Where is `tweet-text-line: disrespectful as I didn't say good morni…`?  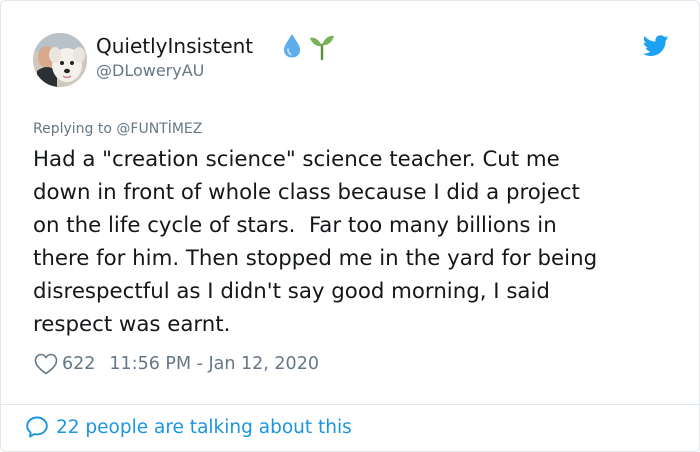 tweet-text-line: disrespectful as I didn't say good morni… is located at coordinates (291, 291).